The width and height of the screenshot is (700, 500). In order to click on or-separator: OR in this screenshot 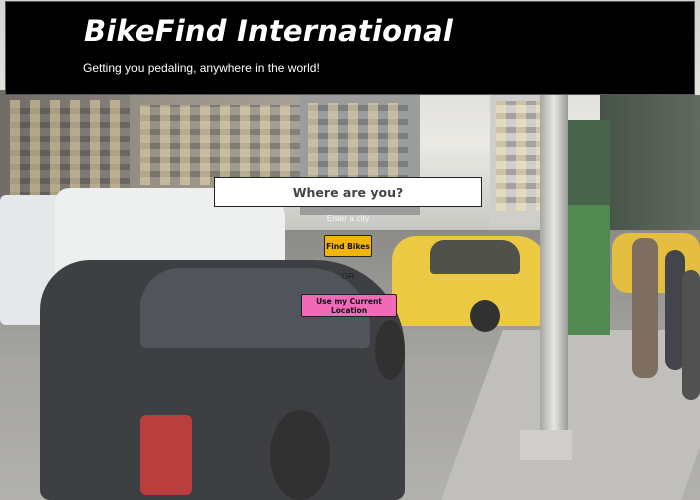, I will do `click(348, 276)`.